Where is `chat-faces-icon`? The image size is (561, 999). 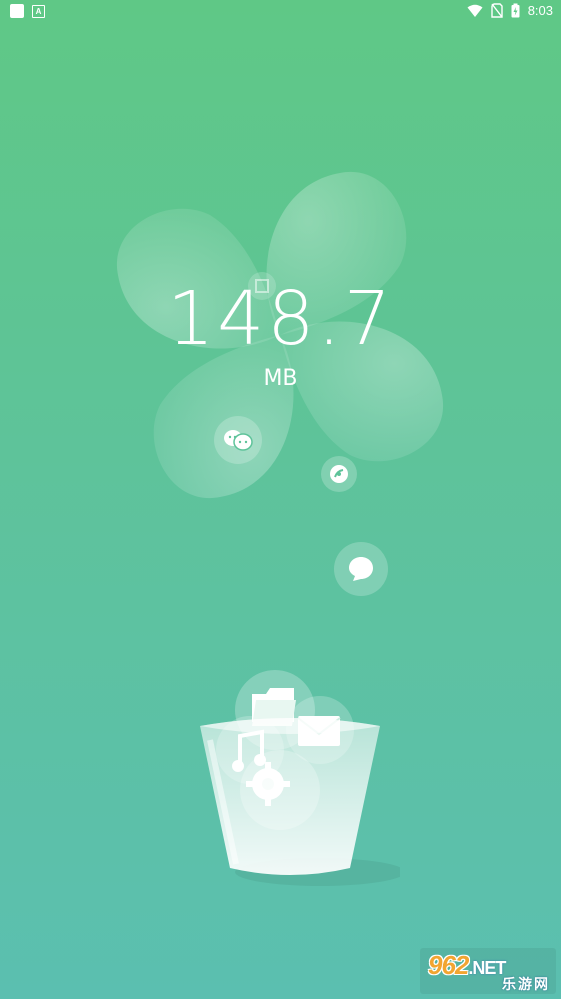 chat-faces-icon is located at coordinates (238, 440).